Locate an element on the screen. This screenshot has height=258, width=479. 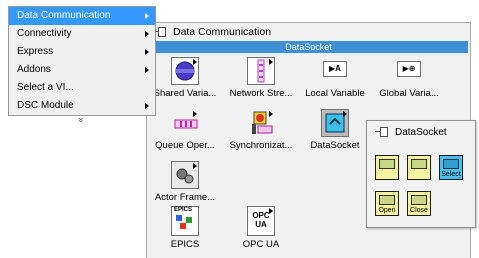
palette-item-label: OPC UA is located at coordinates (261, 244).